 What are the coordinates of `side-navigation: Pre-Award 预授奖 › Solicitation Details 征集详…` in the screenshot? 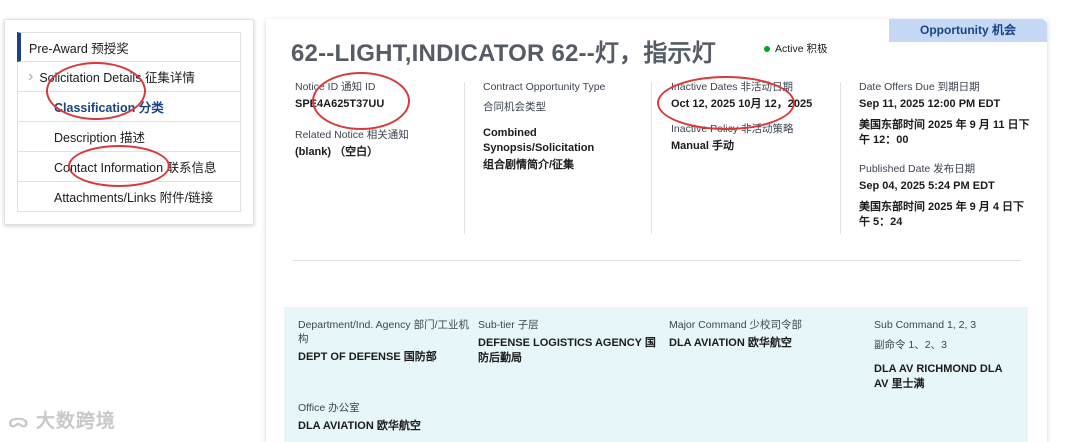 It's located at (129, 122).